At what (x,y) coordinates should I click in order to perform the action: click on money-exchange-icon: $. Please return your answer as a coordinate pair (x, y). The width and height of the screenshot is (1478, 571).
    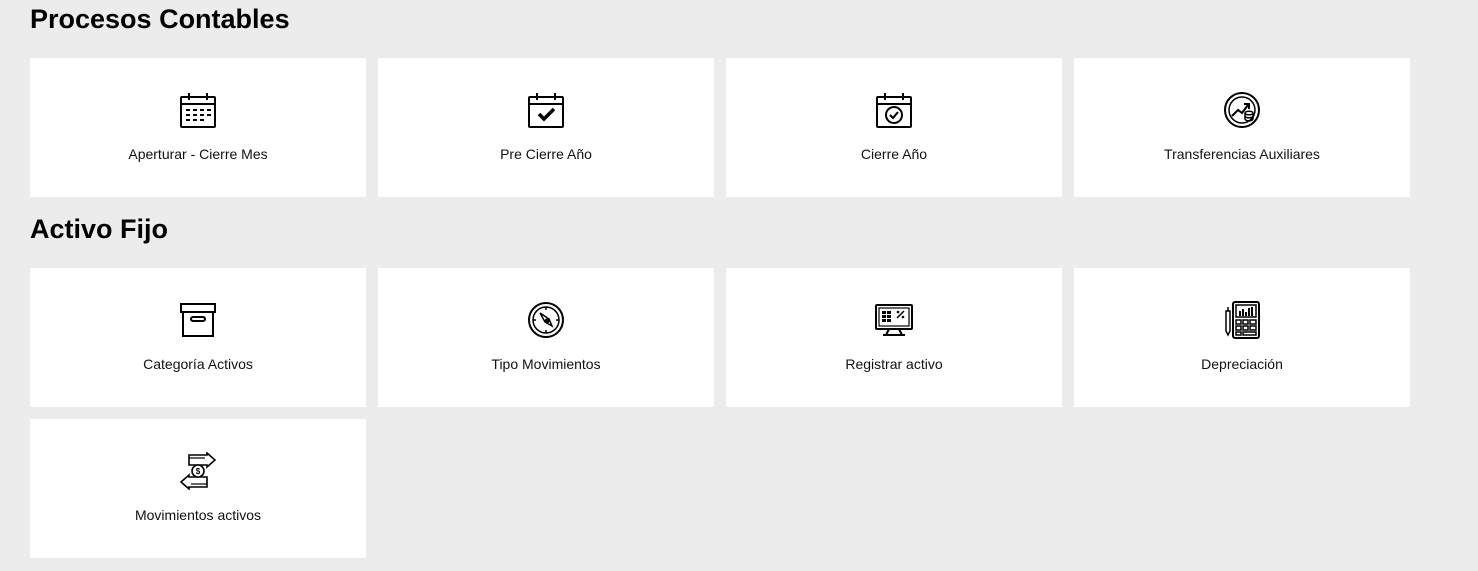
    Looking at the image, I should click on (198, 471).